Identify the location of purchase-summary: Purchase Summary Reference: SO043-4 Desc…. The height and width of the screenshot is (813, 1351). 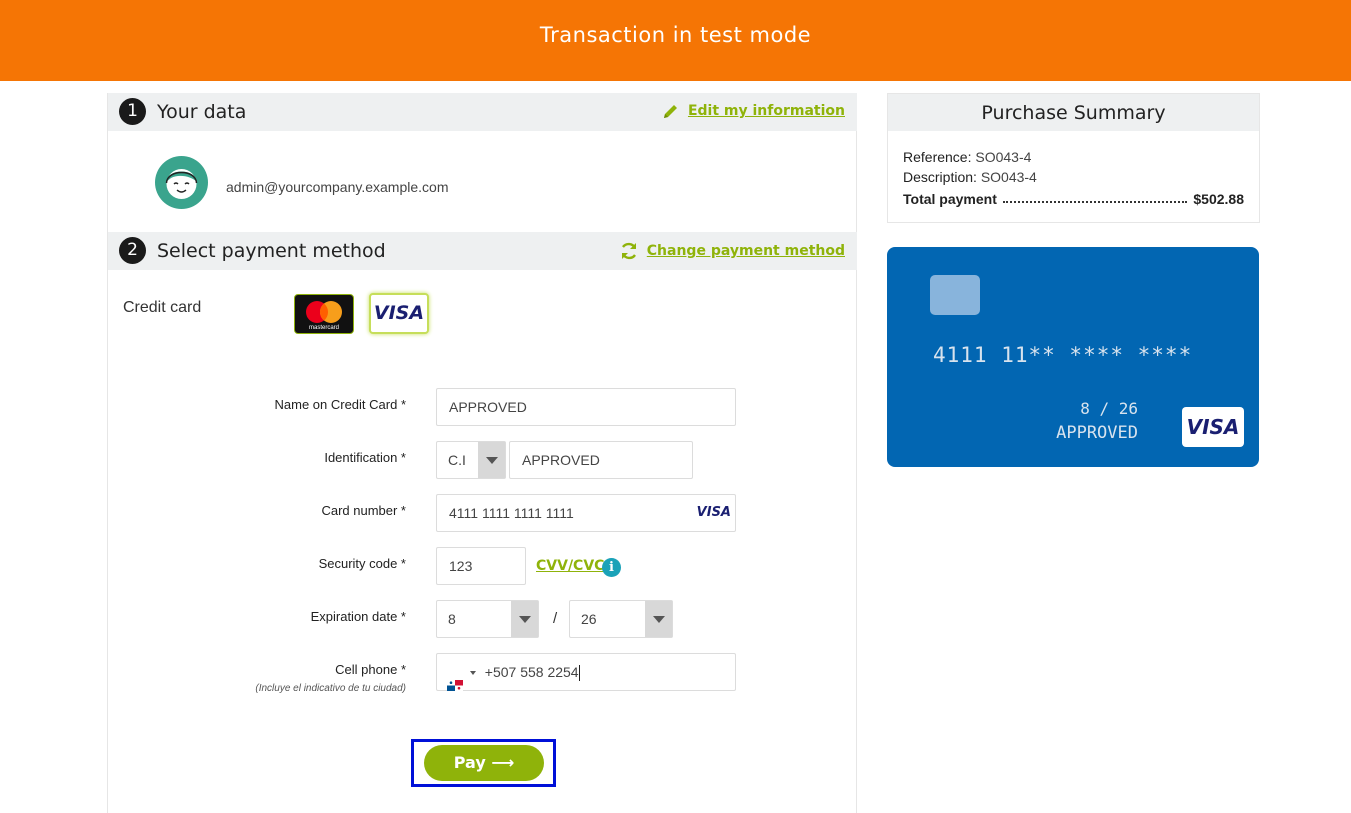
(1073, 158).